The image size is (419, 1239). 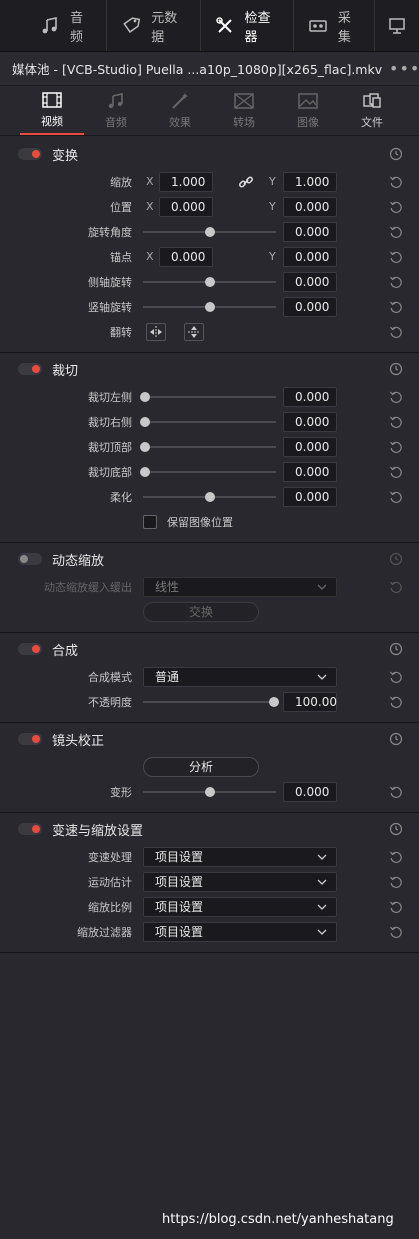 What do you see at coordinates (372, 122) in the screenshot?
I see `subtab-file-label: 文件` at bounding box center [372, 122].